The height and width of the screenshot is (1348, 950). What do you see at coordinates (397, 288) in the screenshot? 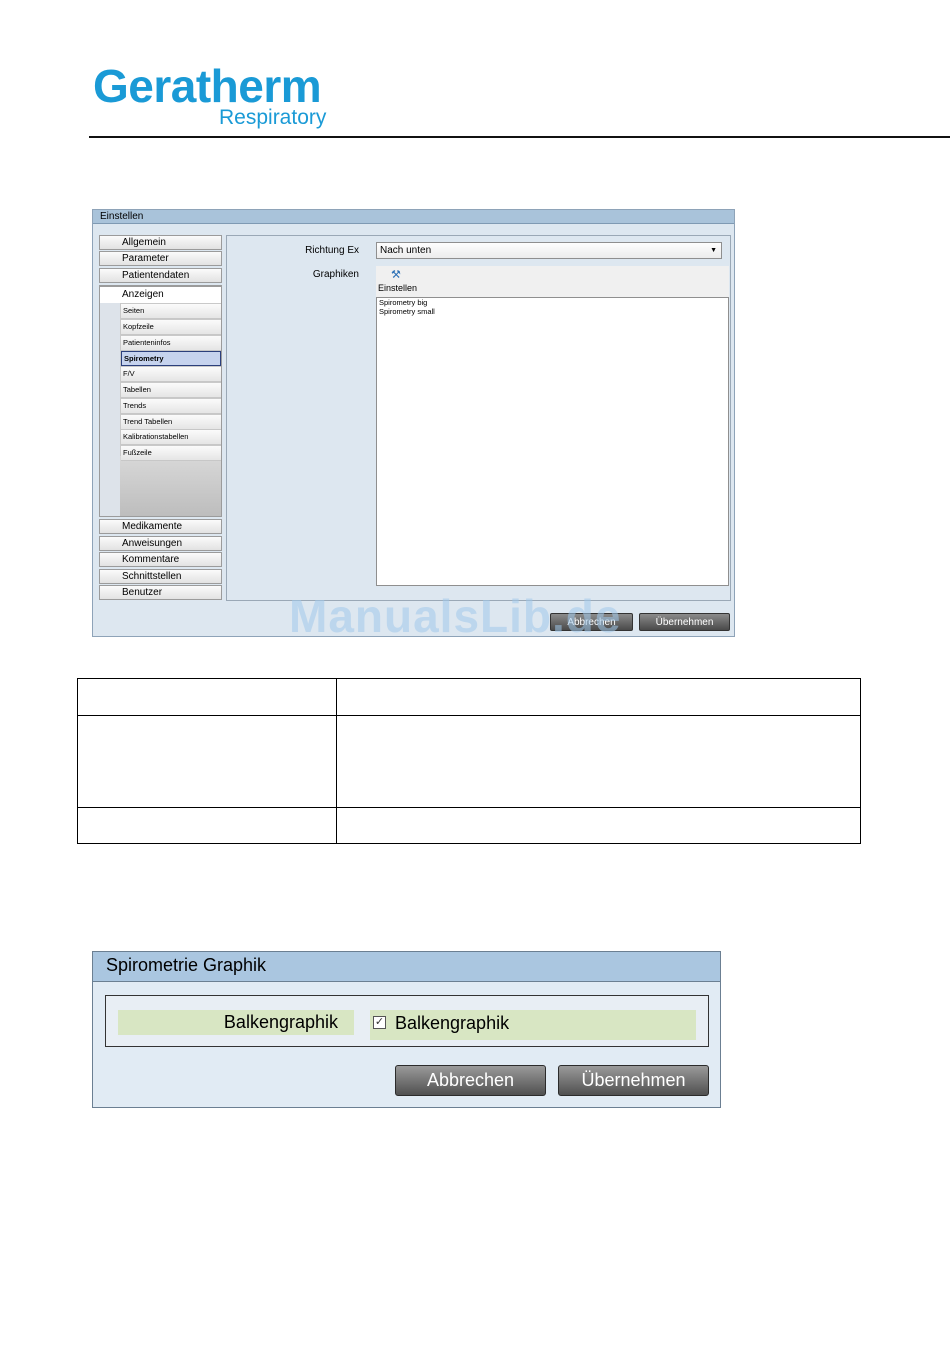
I see `toolbar-einstellen-label: Einstellen` at bounding box center [397, 288].